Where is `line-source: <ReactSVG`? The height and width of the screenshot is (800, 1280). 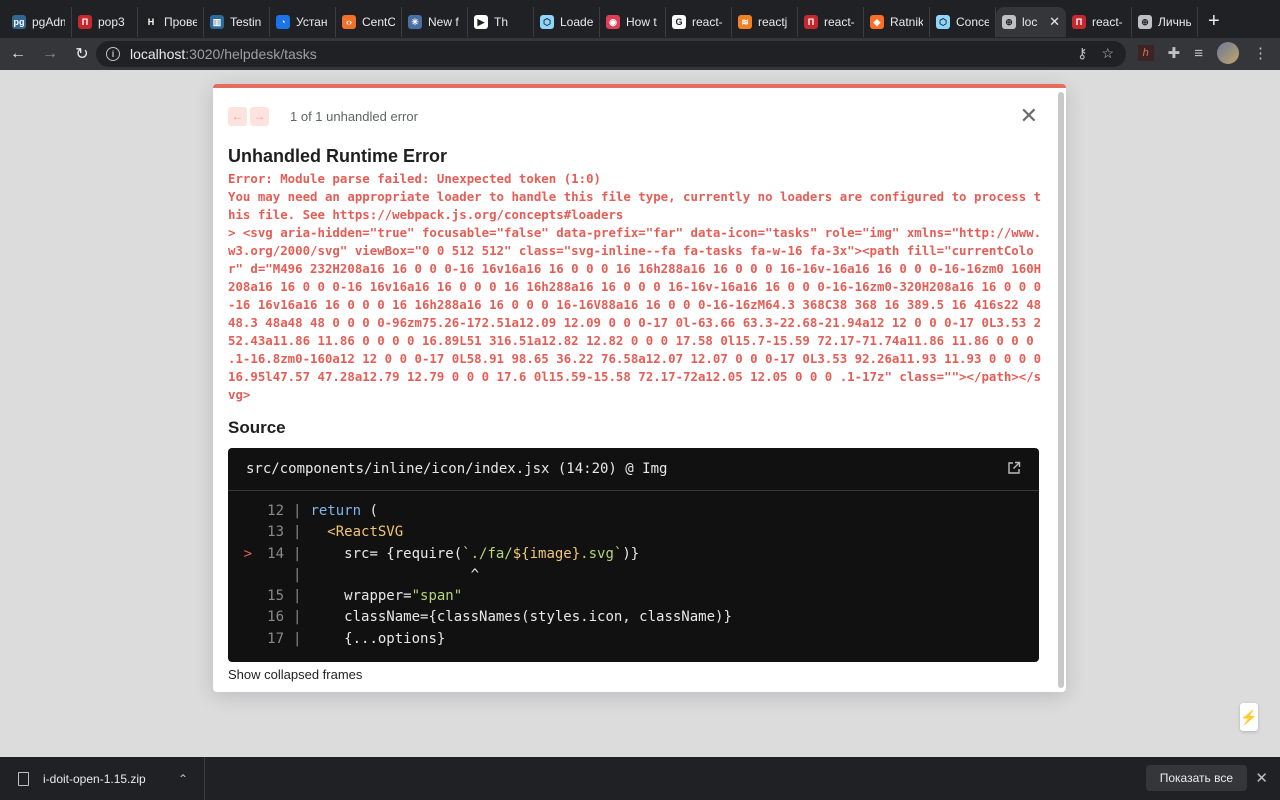
line-source: <ReactSVG is located at coordinates (365, 532).